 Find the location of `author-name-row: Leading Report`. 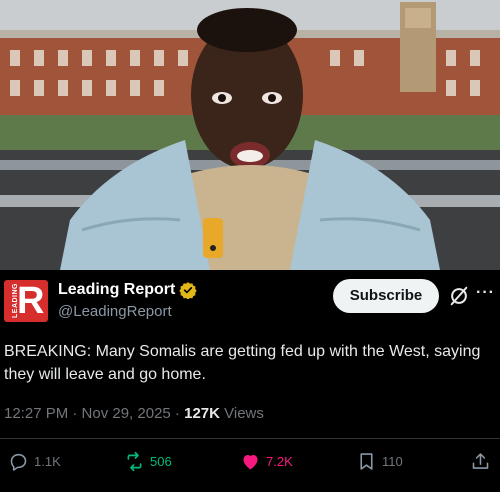

author-name-row: Leading Report is located at coordinates (128, 290).